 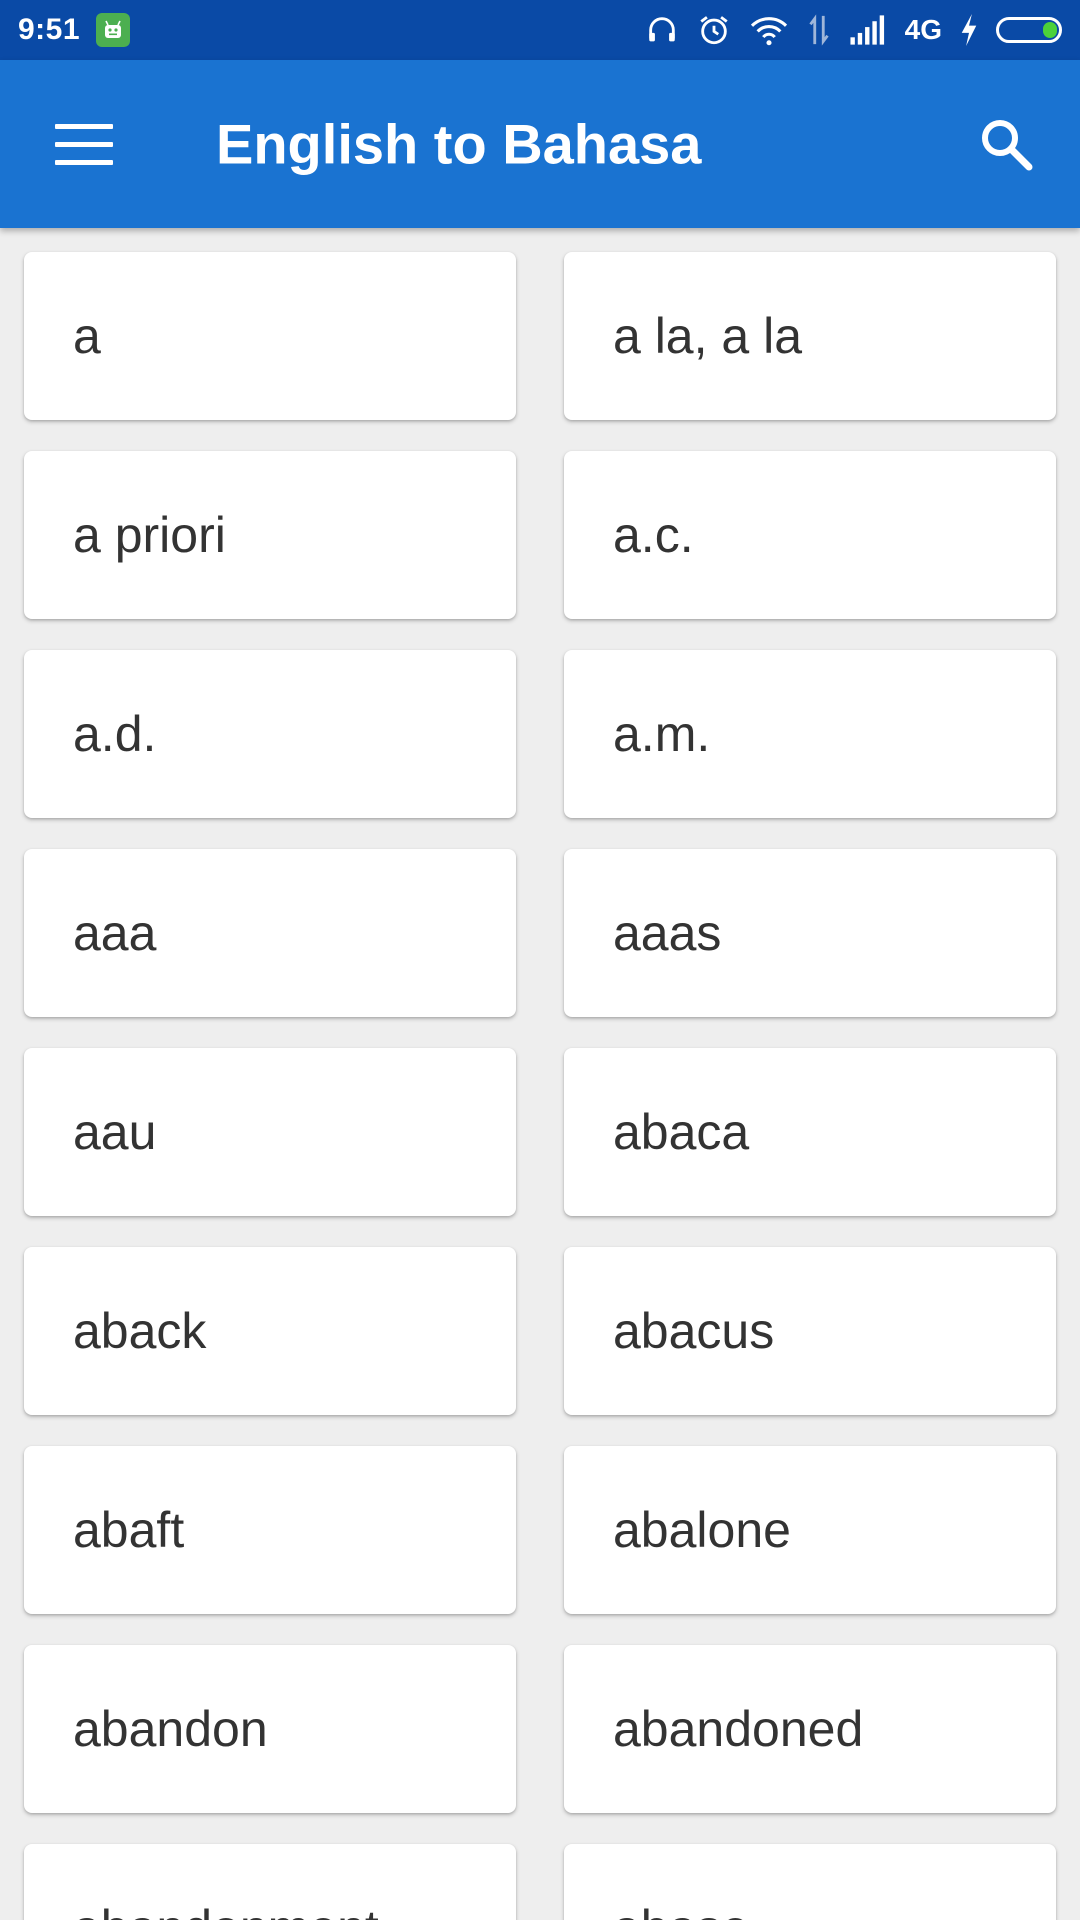 I want to click on wifi-icon, so click(x=769, y=30).